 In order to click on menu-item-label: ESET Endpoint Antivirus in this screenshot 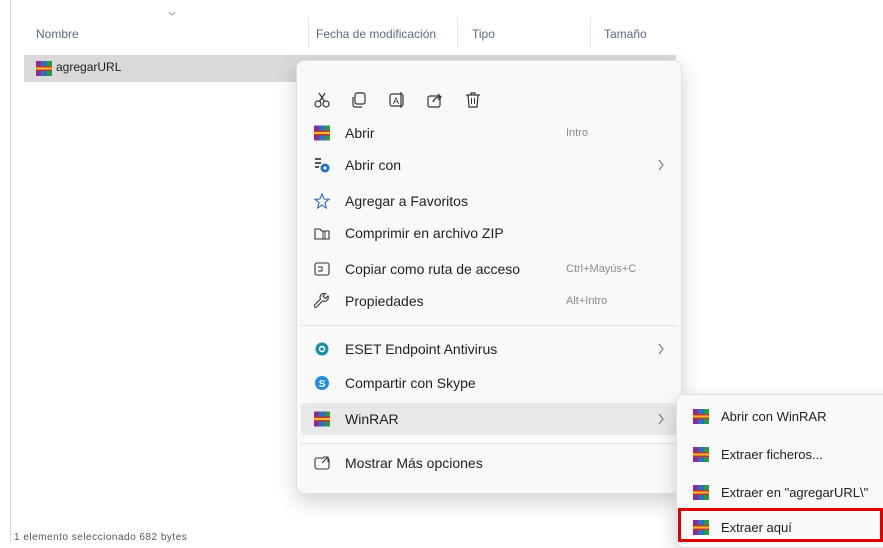, I will do `click(421, 349)`.